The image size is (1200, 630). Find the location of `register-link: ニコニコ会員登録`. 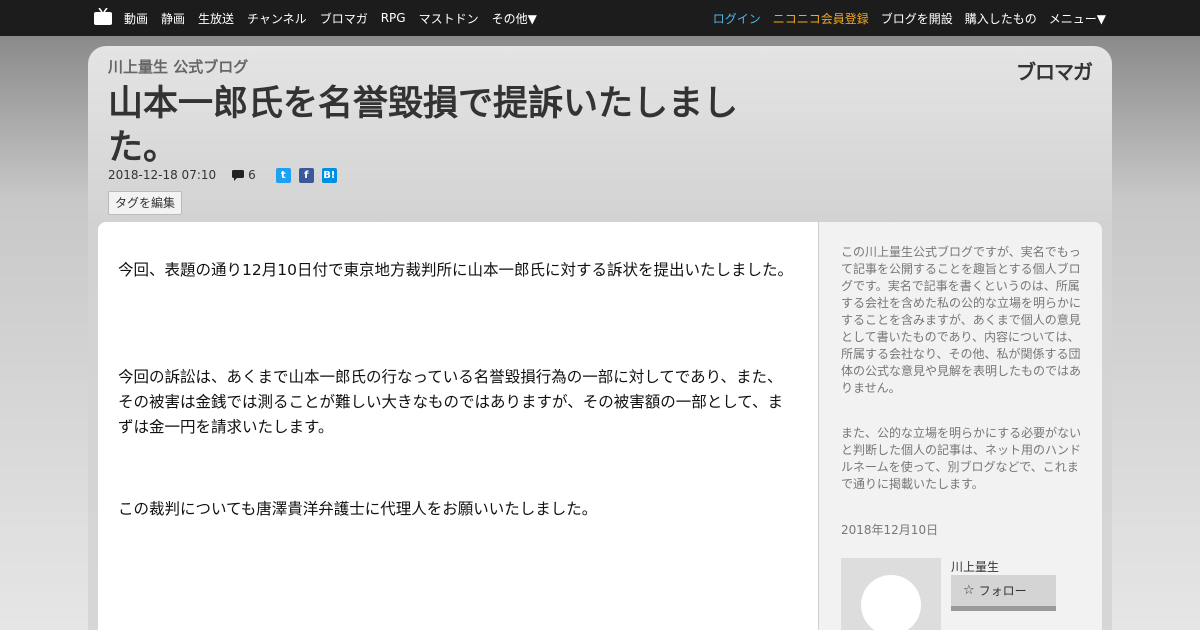

register-link: ニコニコ会員登録 is located at coordinates (821, 18).